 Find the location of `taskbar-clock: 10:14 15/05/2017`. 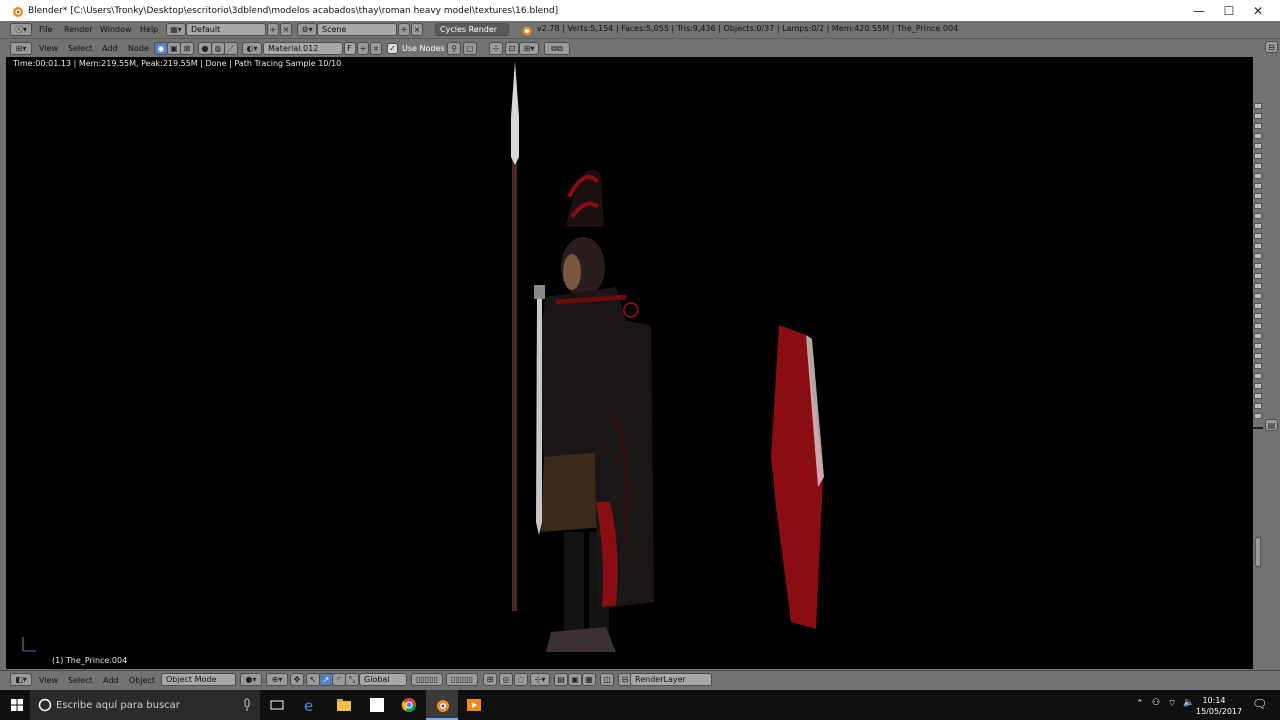

taskbar-clock: 10:14 15/05/2017 is located at coordinates (1219, 706).